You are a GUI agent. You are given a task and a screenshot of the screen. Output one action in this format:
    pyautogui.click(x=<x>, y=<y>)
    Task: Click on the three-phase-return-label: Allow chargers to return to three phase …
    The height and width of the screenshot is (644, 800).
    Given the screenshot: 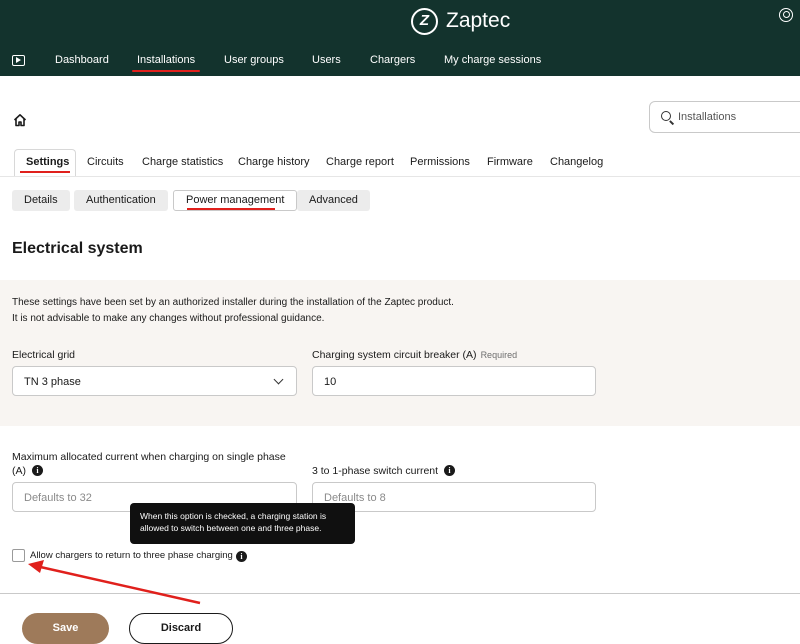 What is the action you would take?
    pyautogui.click(x=131, y=555)
    